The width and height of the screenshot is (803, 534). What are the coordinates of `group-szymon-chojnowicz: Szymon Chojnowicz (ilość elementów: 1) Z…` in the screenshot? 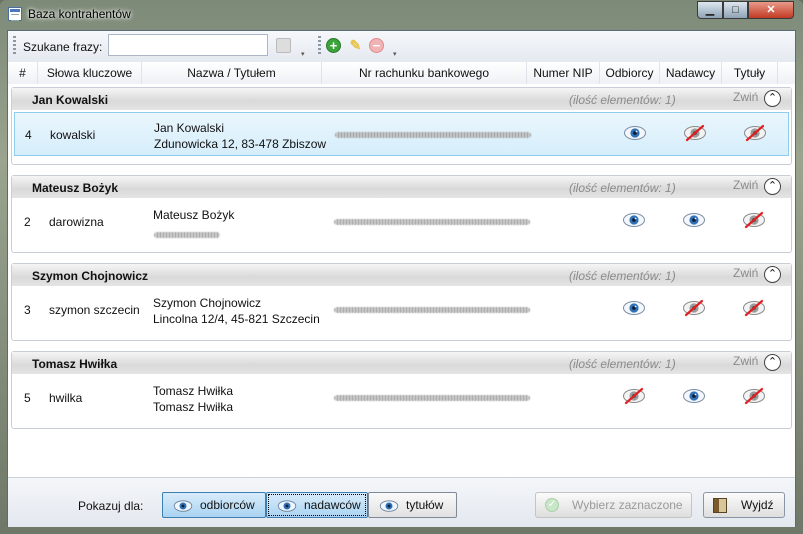 It's located at (401, 302).